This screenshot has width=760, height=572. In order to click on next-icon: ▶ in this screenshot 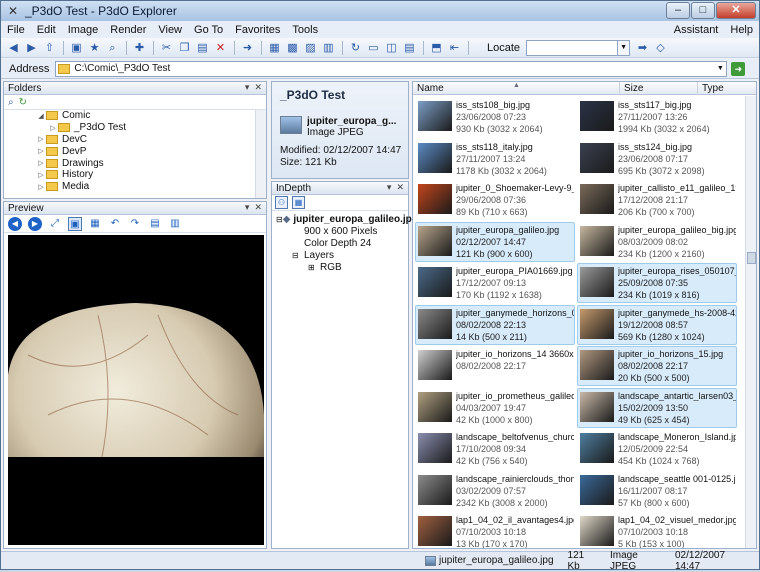, I will do `click(35, 223)`.